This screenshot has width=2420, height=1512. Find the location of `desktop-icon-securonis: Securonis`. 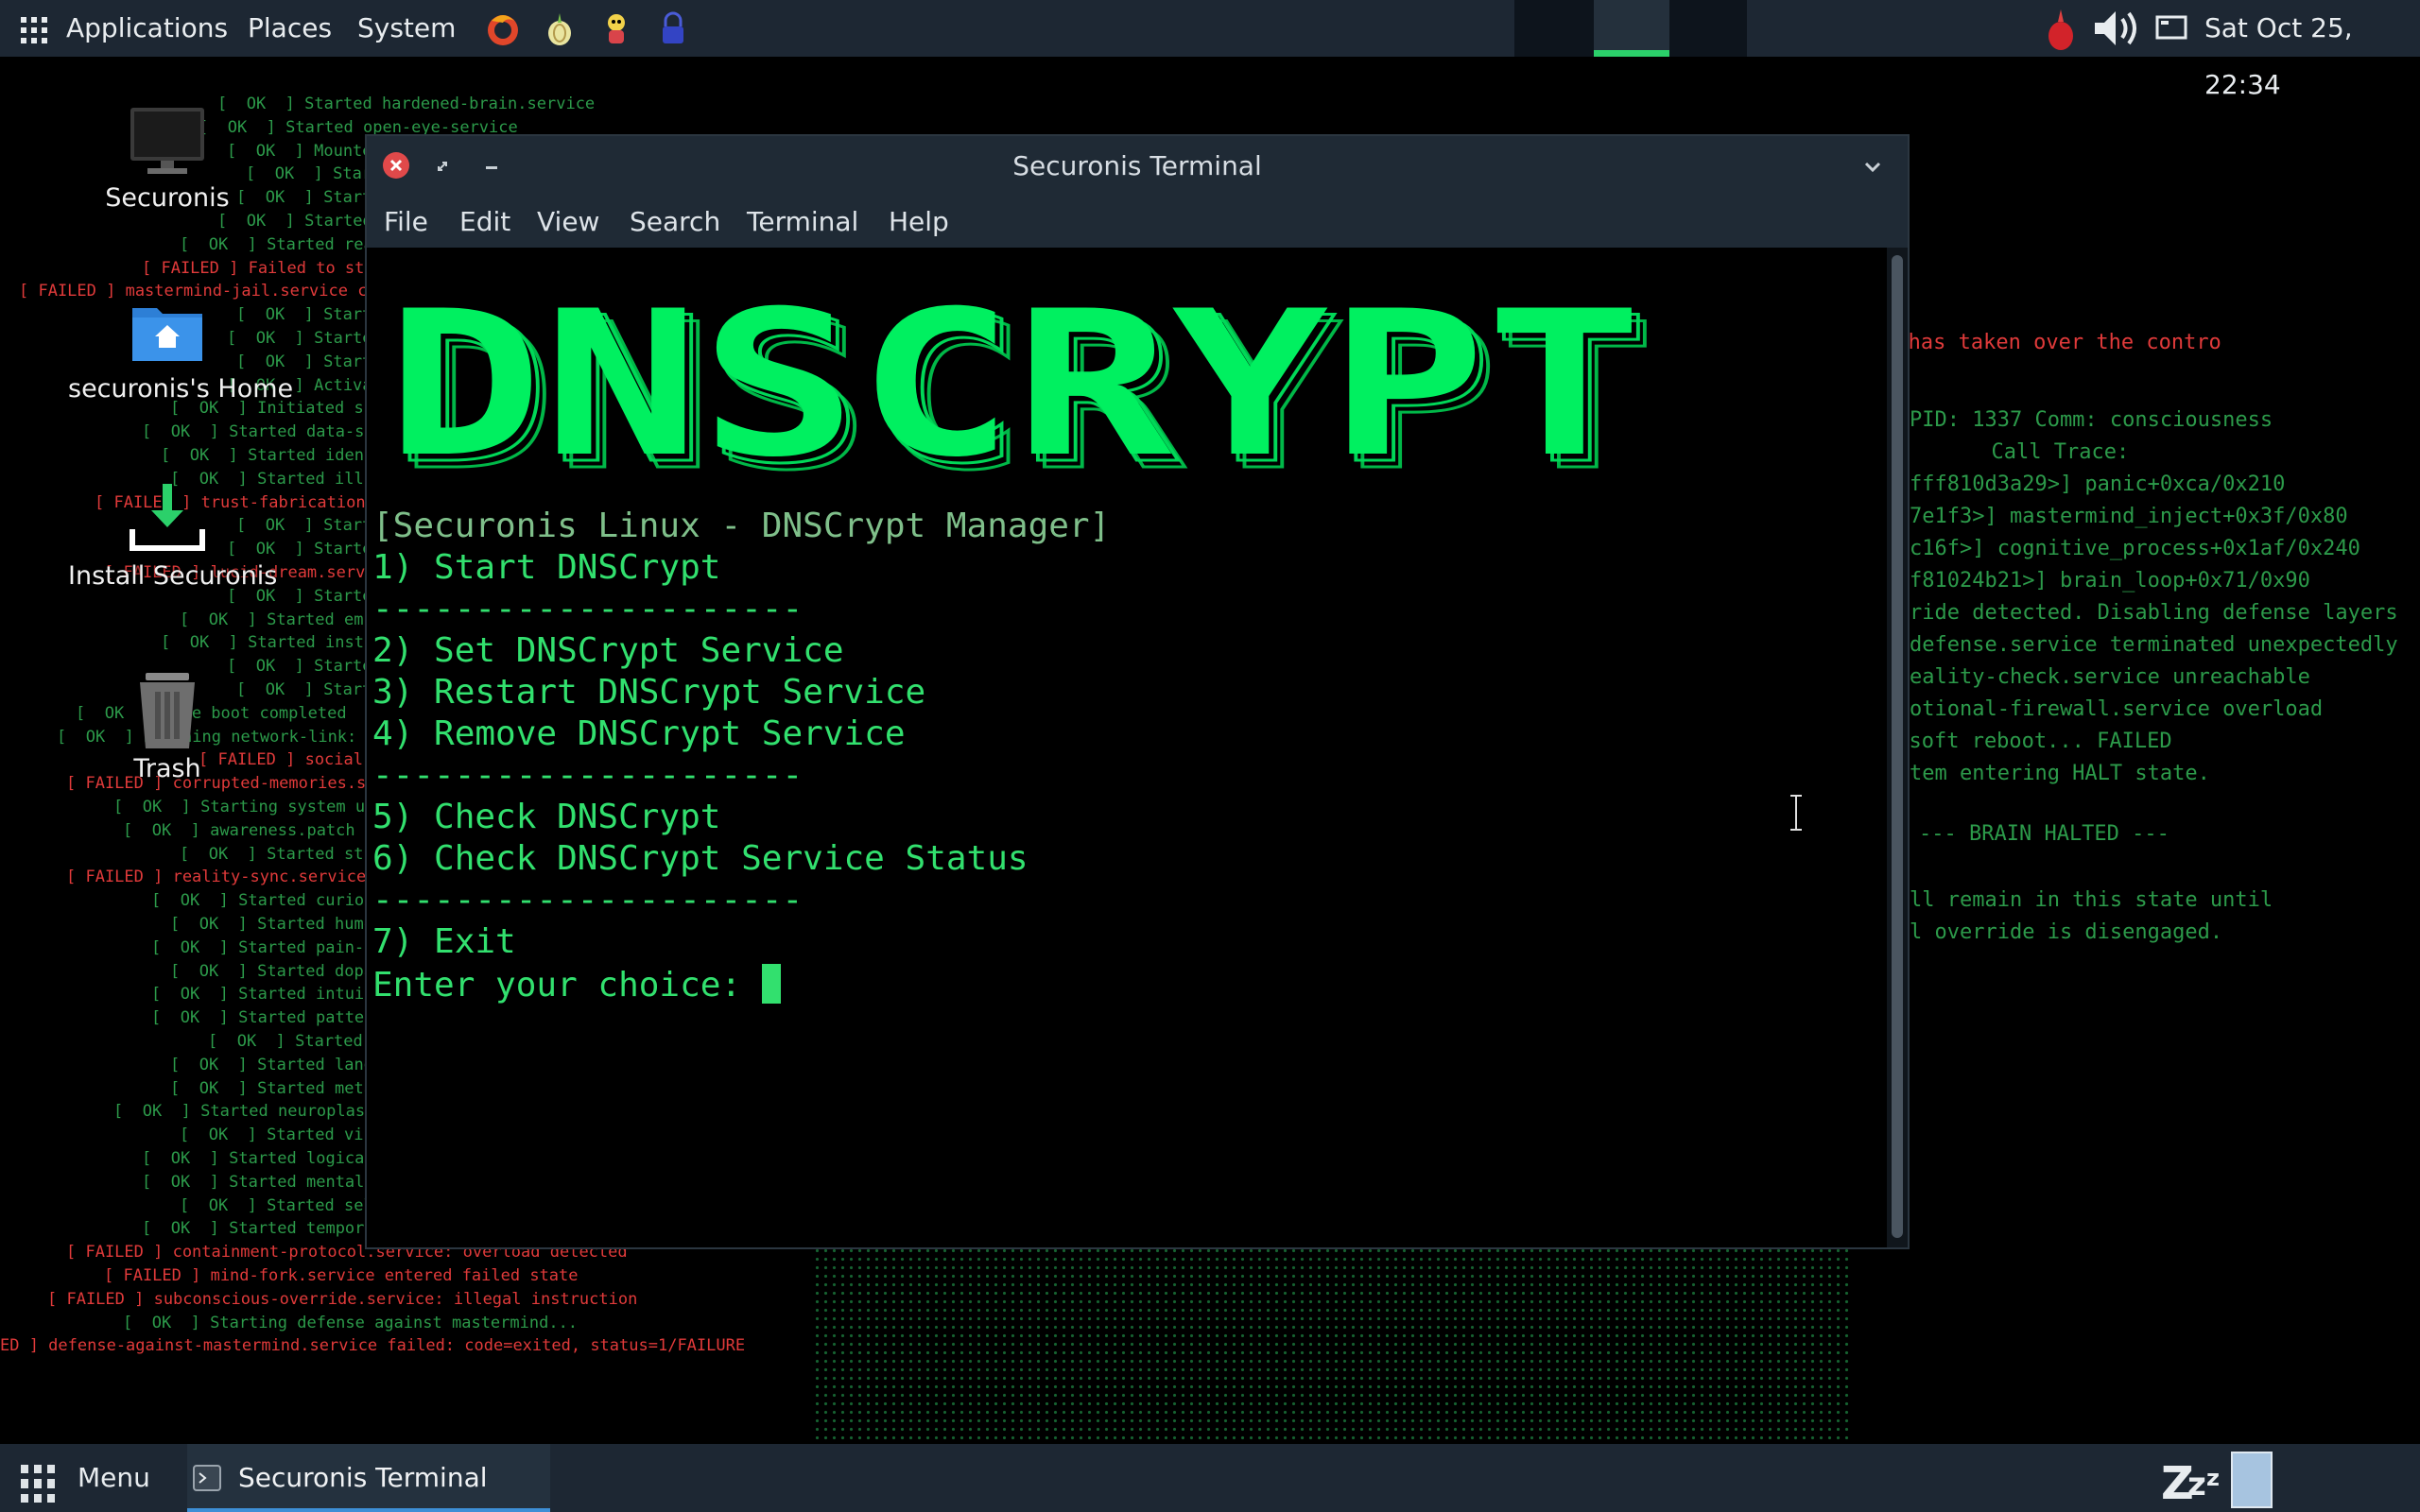

desktop-icon-securonis: Securonis is located at coordinates (167, 158).